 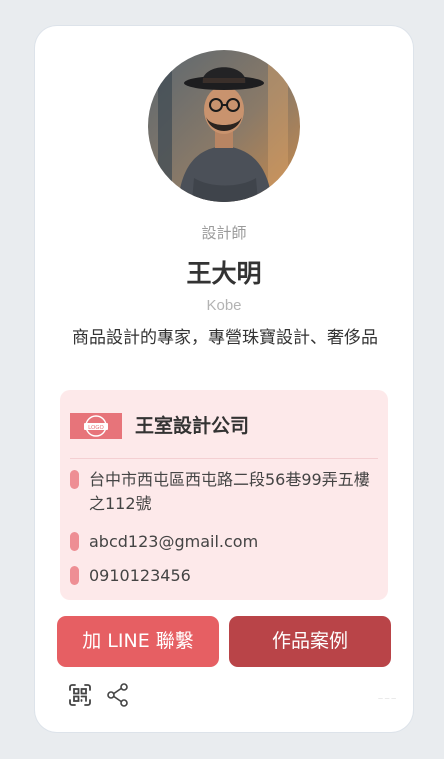 What do you see at coordinates (235, 542) in the screenshot?
I see `email-text: abcd123@gmail.com` at bounding box center [235, 542].